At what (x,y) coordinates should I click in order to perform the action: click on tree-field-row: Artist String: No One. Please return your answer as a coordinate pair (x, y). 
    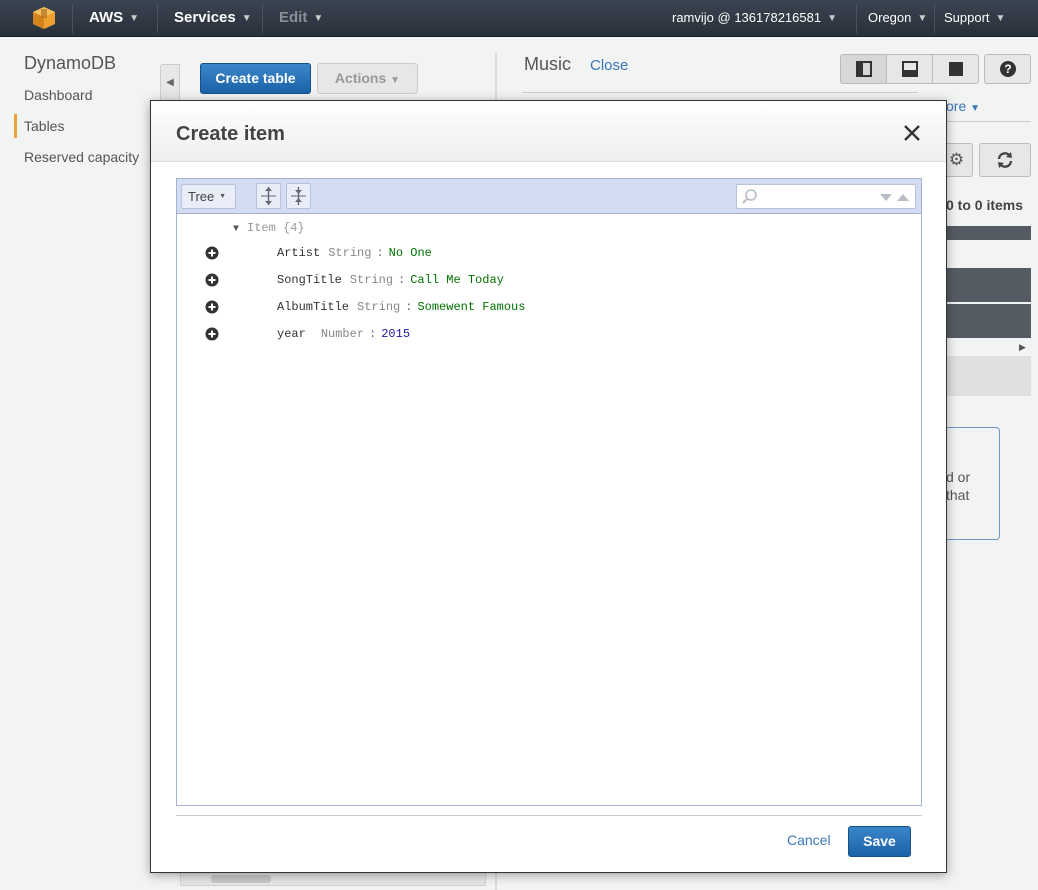
    Looking at the image, I should click on (549, 253).